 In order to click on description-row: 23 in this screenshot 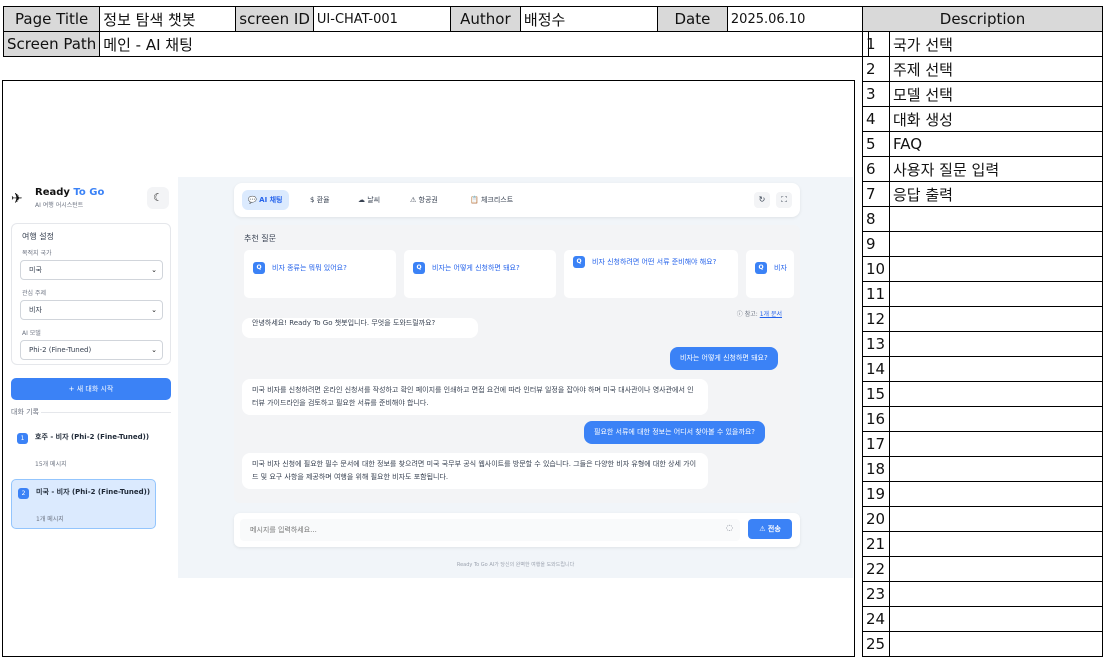, I will do `click(982, 594)`.